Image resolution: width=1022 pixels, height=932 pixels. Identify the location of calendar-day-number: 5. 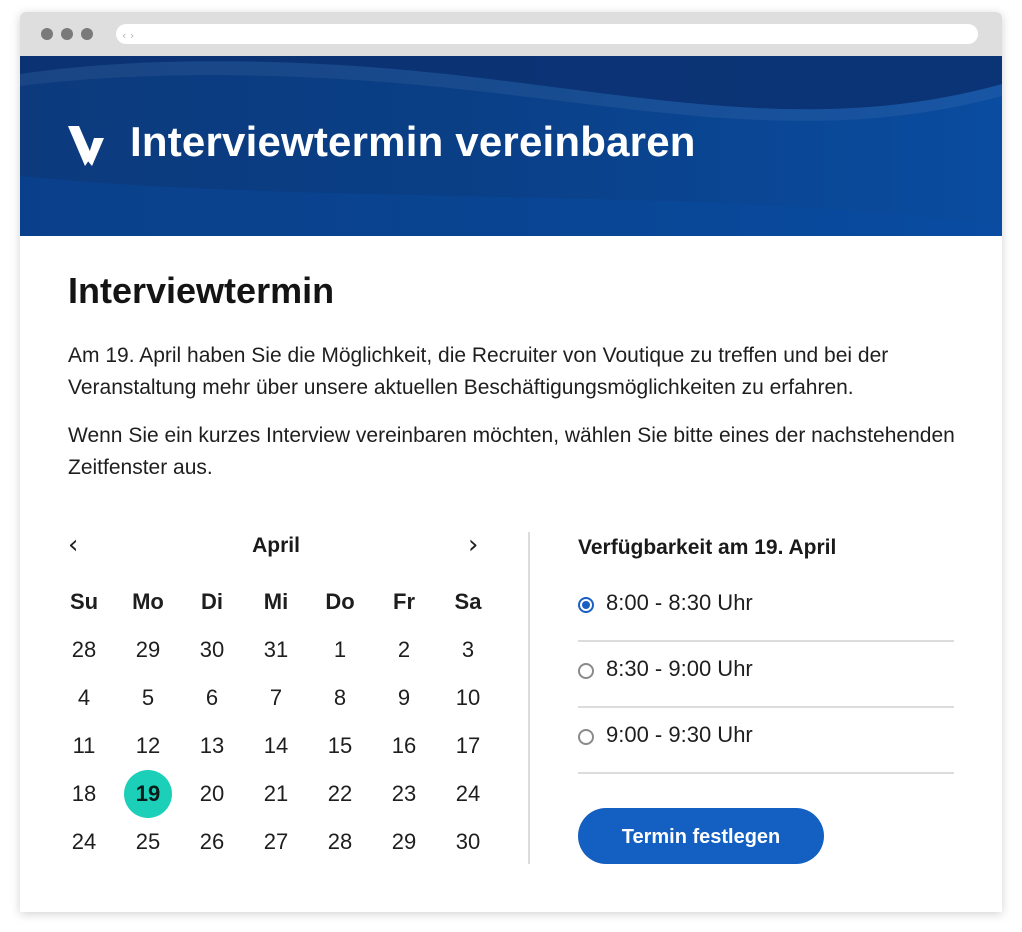
(148, 697).